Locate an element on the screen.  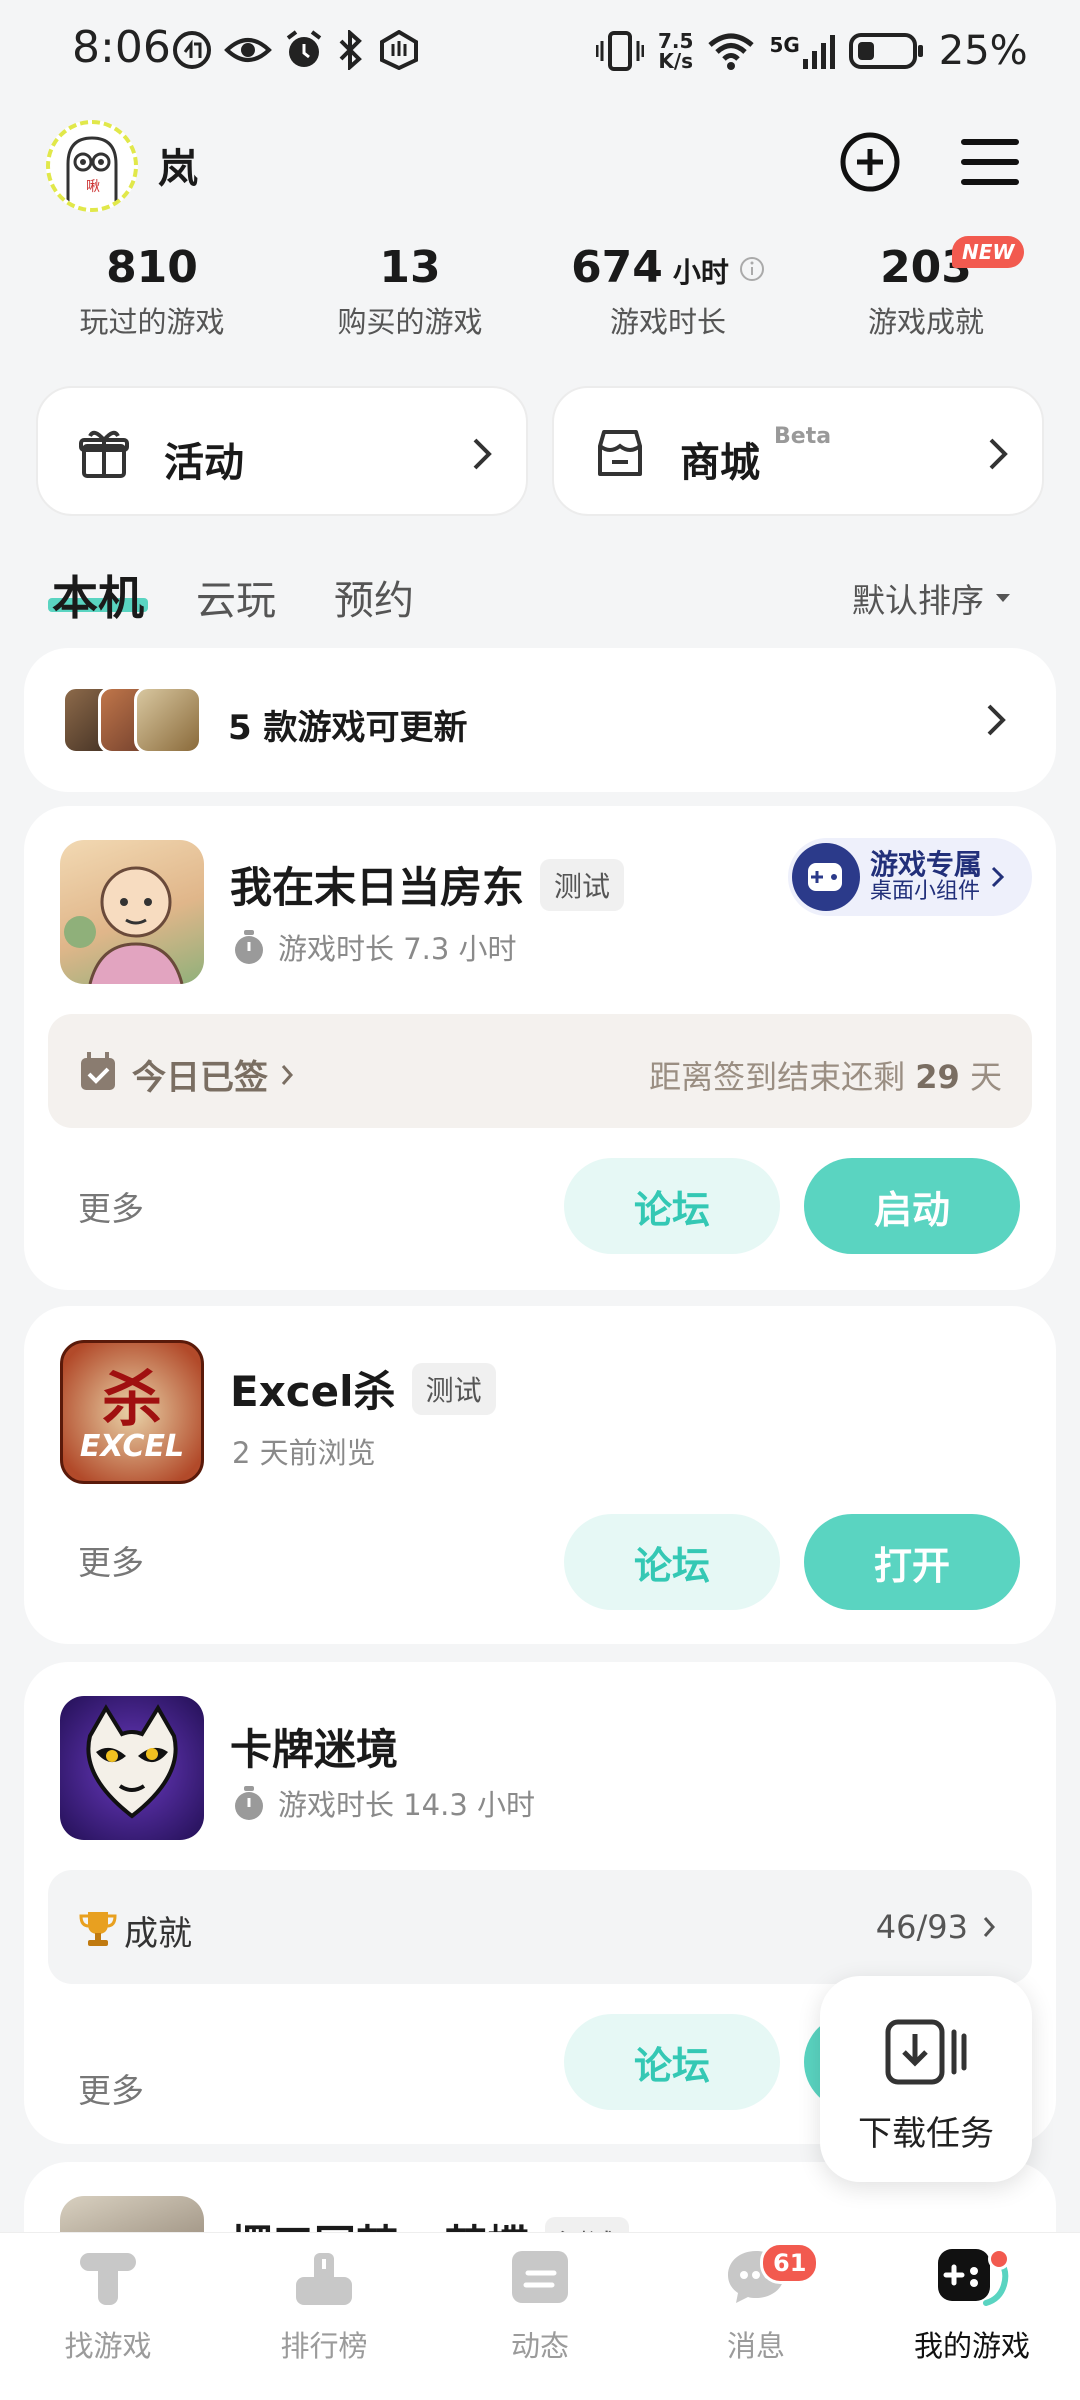
download-icon is located at coordinates (926, 2052).